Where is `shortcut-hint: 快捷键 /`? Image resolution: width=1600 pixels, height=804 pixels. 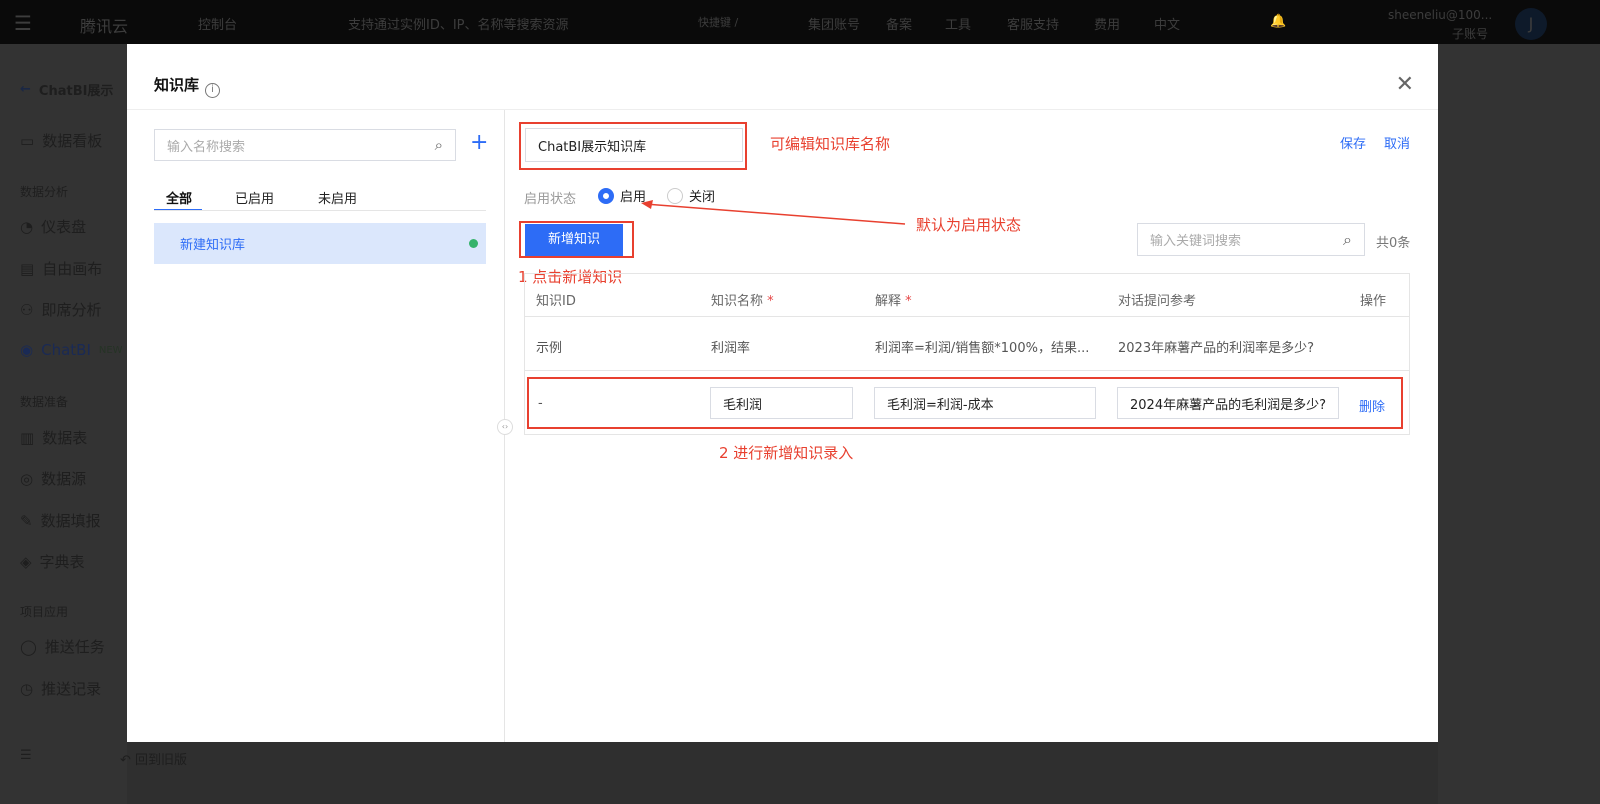
shortcut-hint: 快捷键 / is located at coordinates (718, 22).